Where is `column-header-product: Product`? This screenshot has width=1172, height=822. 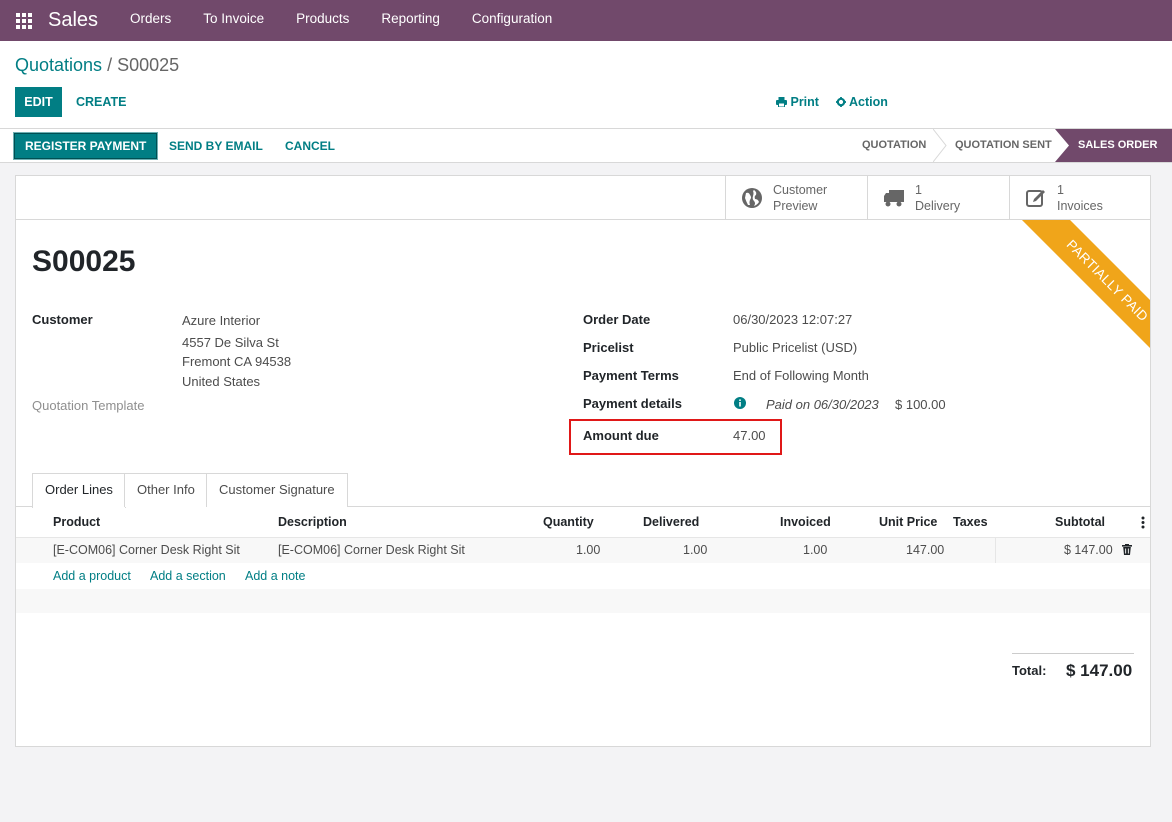 column-header-product: Product is located at coordinates (76, 522).